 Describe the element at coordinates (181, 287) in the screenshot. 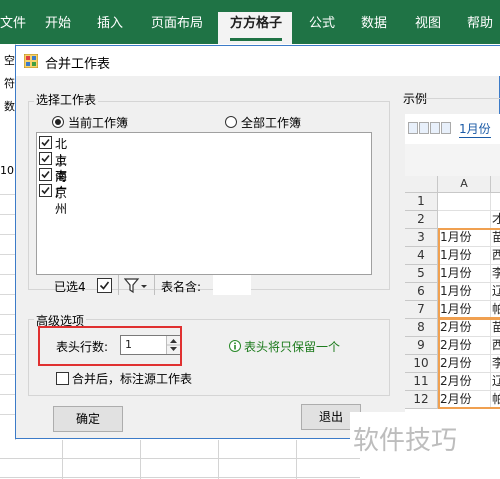

I see `sheet-name-contains-label: 表名含:` at that location.